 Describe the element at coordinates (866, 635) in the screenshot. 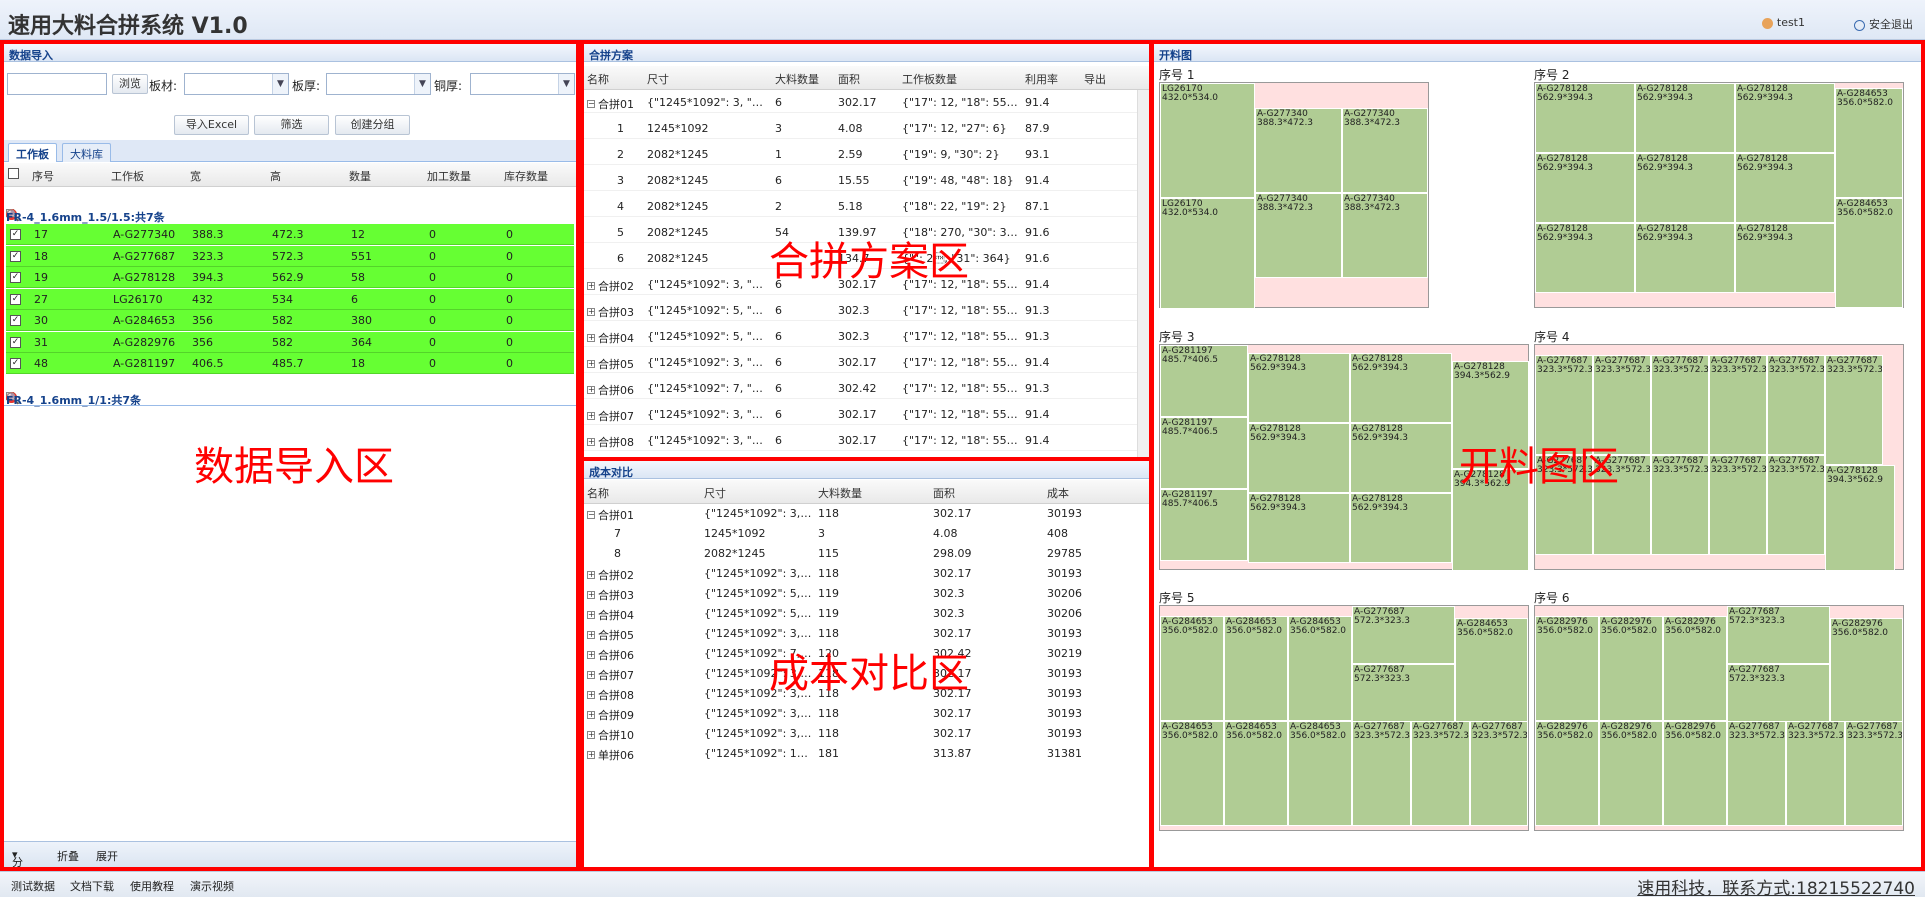

I see `cost-group-row: + 合拼05 {"1245*1092": 3, "... 118 302.17 30193` at that location.